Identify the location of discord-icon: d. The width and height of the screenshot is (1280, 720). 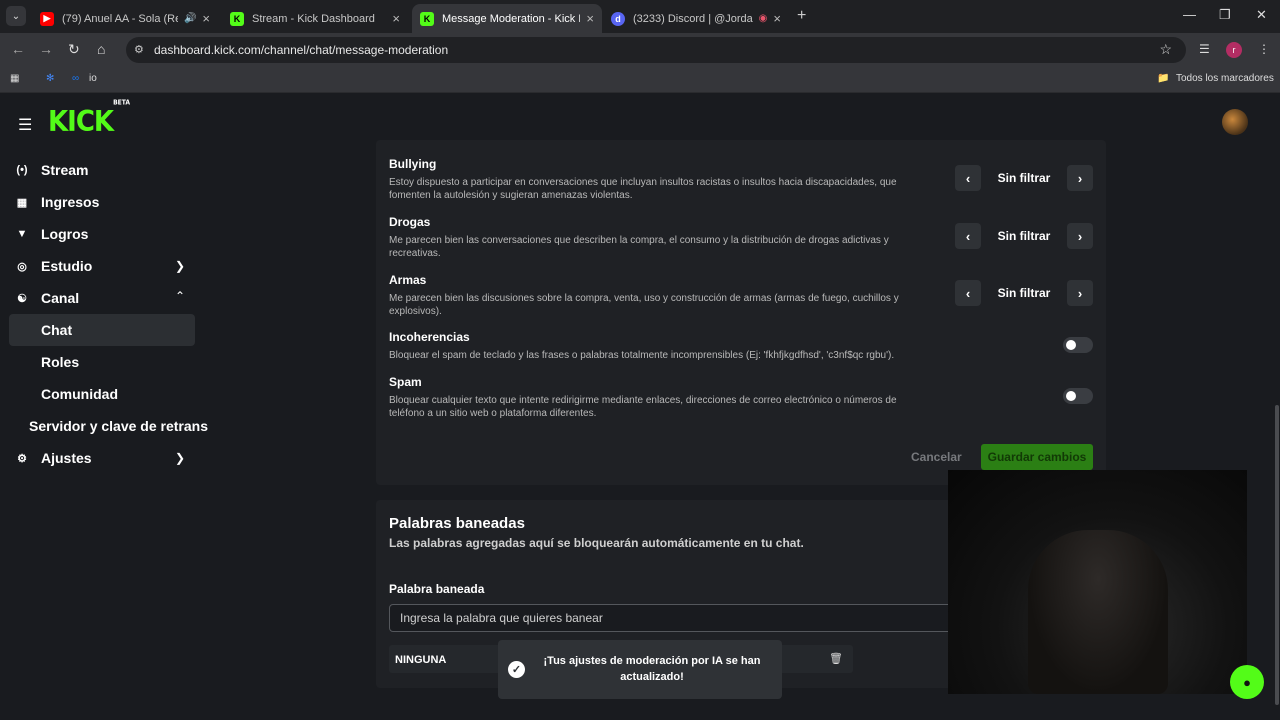
(618, 18).